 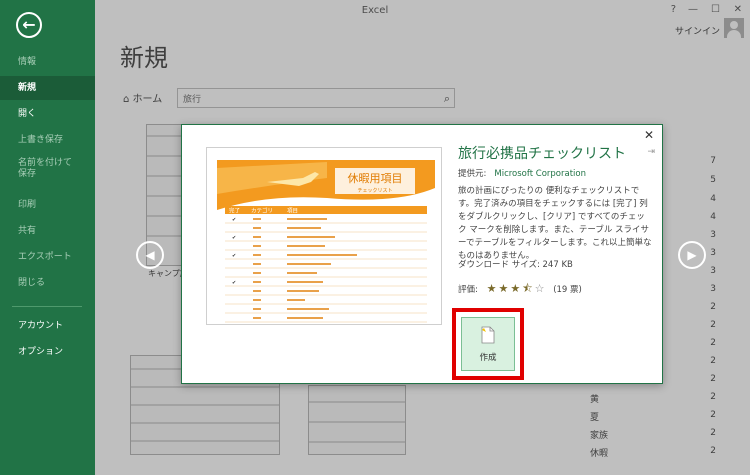 I want to click on new-document-icon, so click(x=488, y=335).